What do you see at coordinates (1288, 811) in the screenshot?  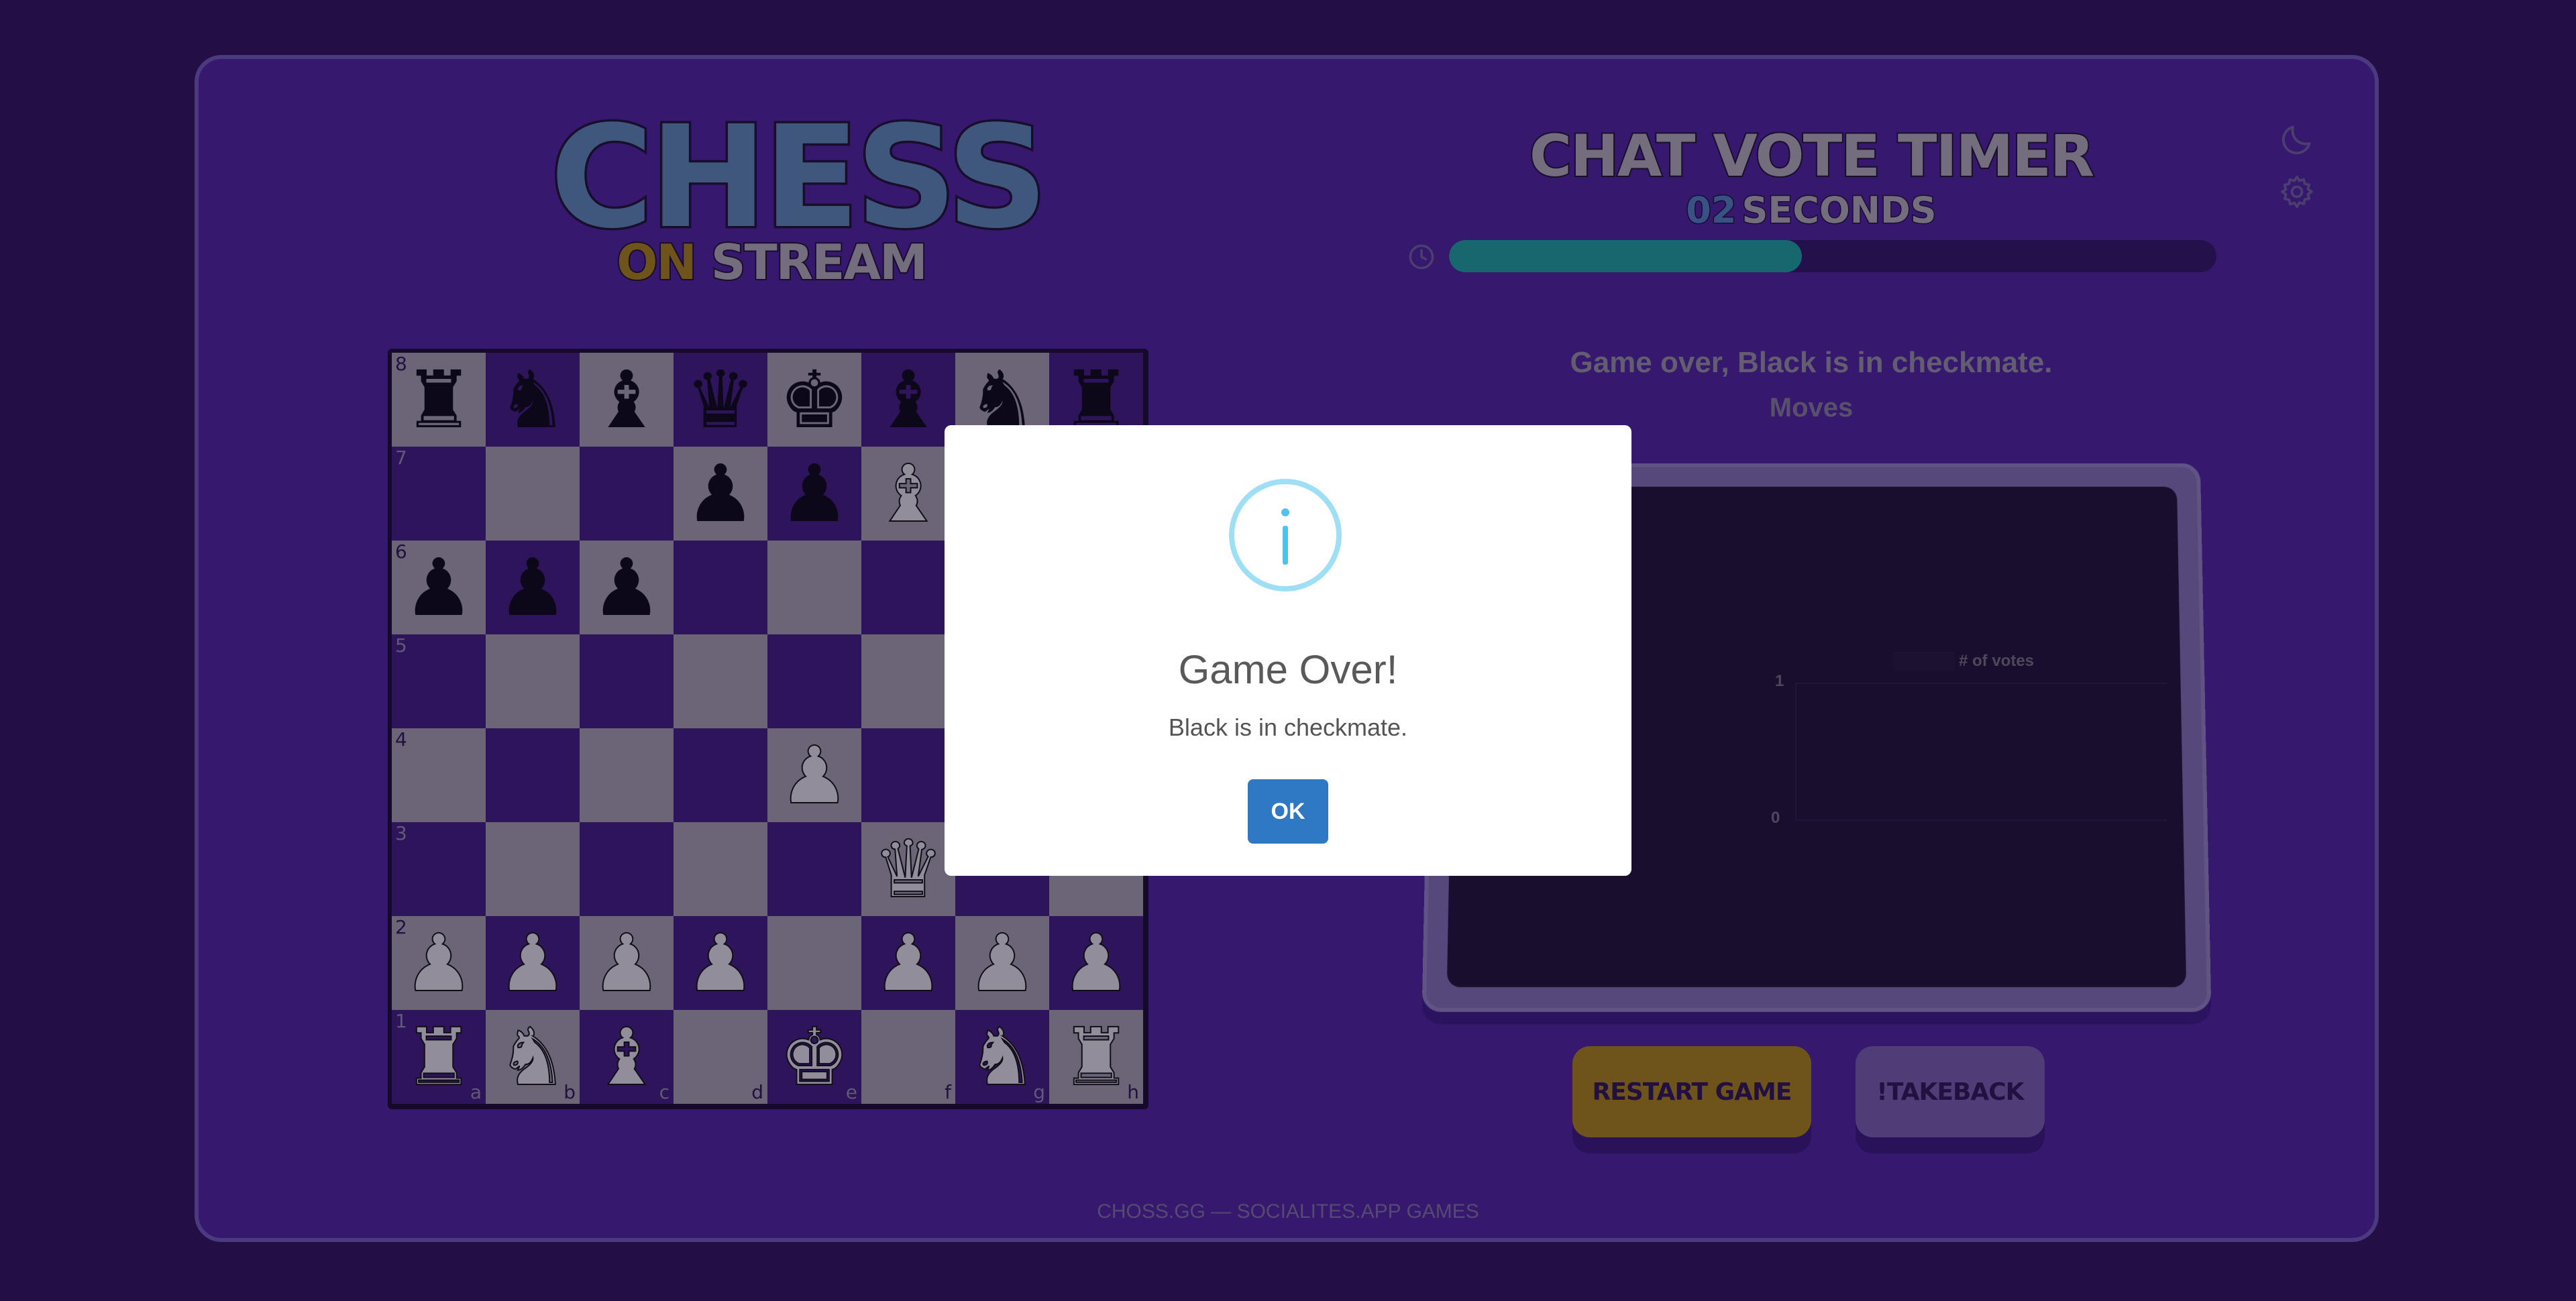 I see `ok-button: OK` at bounding box center [1288, 811].